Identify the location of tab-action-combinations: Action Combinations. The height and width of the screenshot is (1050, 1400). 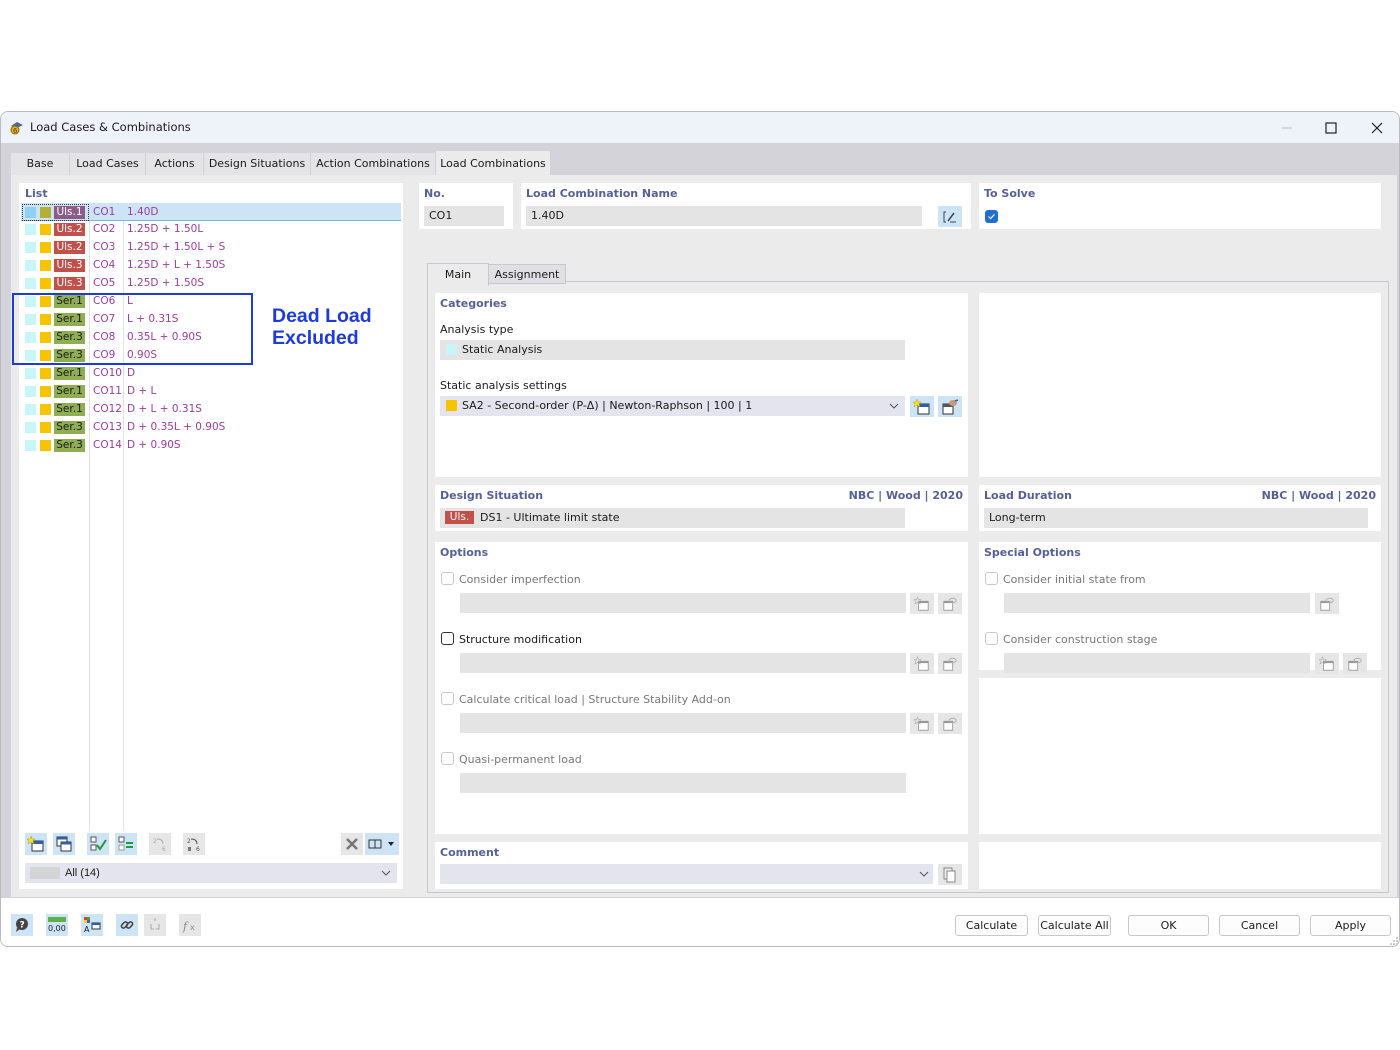
(373, 164).